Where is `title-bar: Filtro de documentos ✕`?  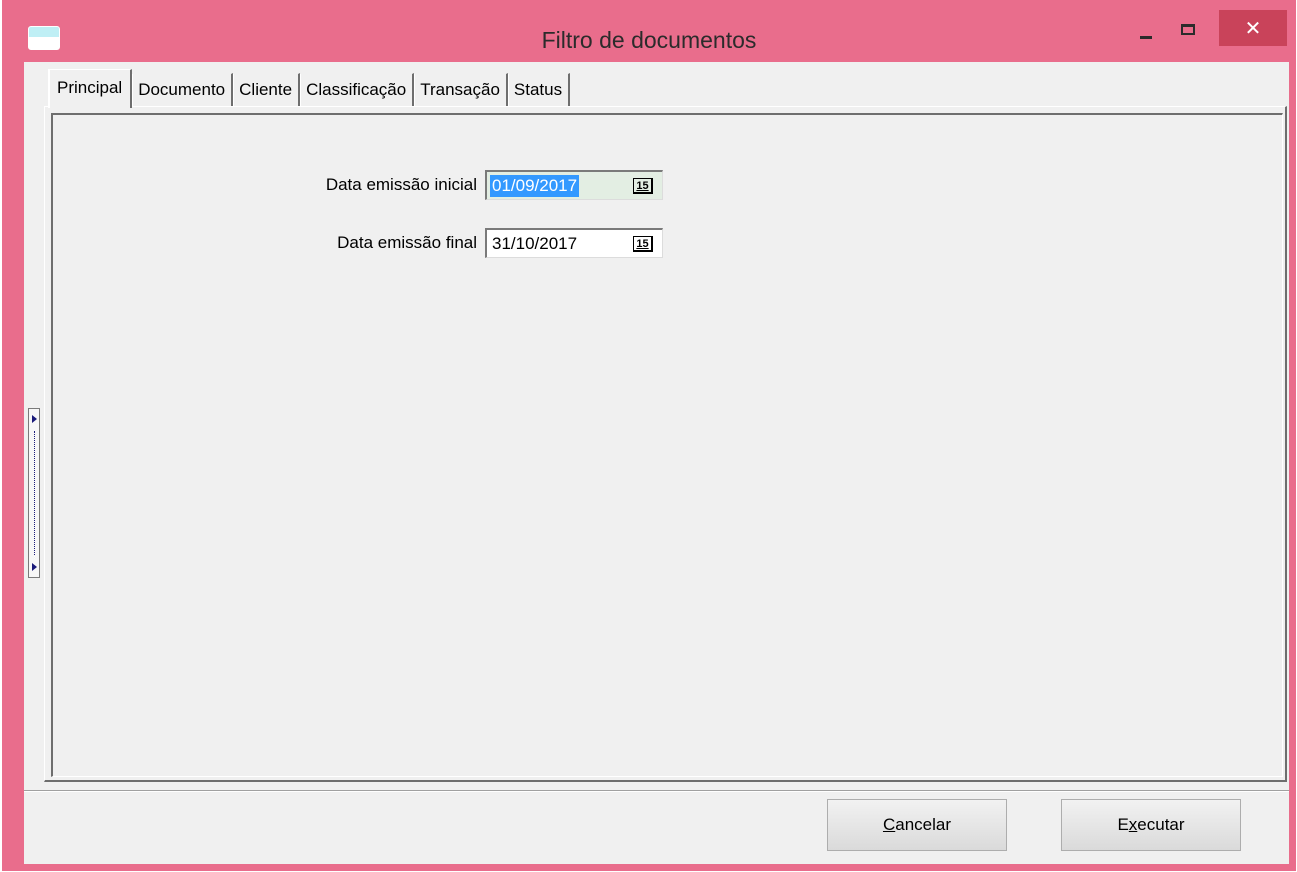 title-bar: Filtro de documentos ✕ is located at coordinates (649, 31).